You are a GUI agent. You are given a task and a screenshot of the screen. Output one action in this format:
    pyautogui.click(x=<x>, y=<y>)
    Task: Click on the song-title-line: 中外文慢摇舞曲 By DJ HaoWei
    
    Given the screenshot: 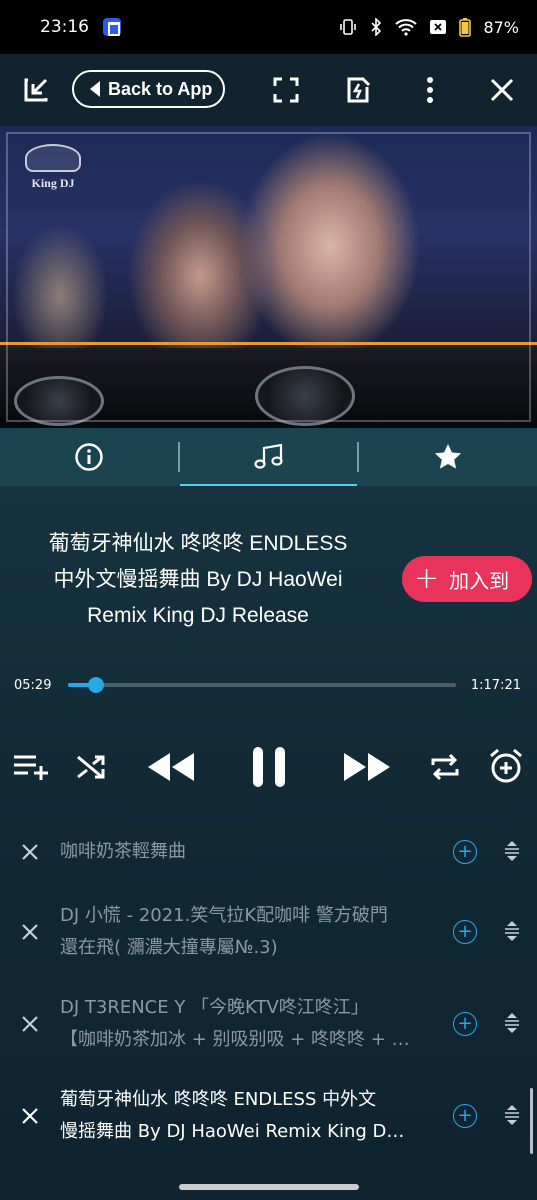 What is the action you would take?
    pyautogui.click(x=198, y=579)
    